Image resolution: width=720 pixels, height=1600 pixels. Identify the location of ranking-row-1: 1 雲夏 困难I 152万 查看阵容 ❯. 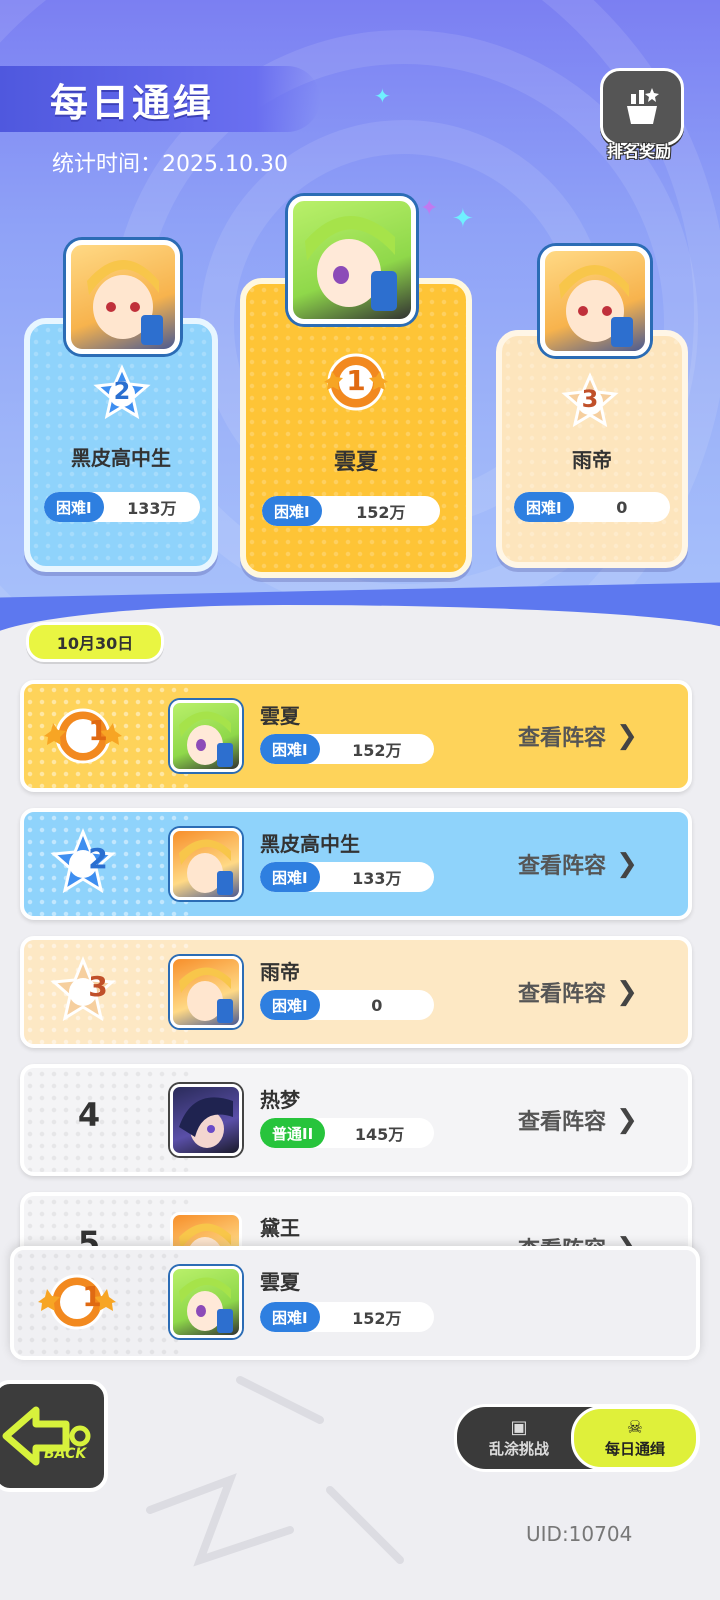
(356, 736).